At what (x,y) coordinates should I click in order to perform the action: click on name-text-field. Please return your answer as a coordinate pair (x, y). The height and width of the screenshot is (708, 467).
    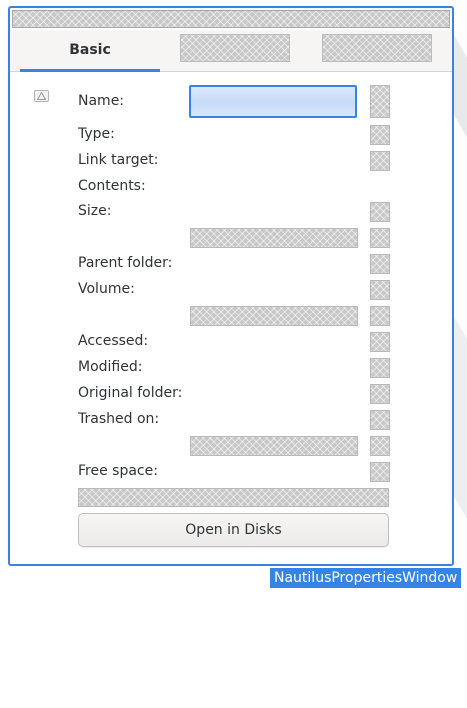
    Looking at the image, I should click on (273, 101).